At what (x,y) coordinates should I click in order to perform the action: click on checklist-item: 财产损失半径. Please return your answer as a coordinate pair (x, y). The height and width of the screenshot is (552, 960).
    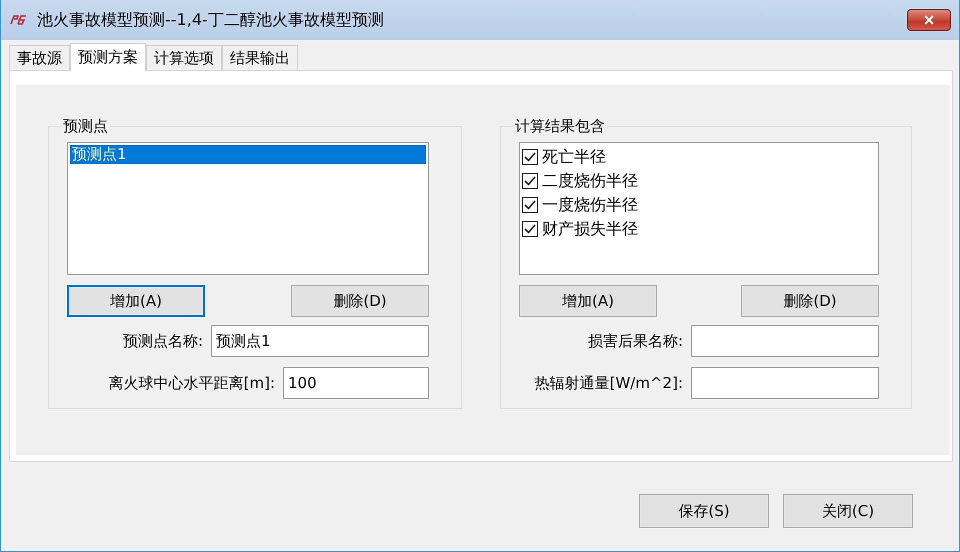
    Looking at the image, I should click on (699, 229).